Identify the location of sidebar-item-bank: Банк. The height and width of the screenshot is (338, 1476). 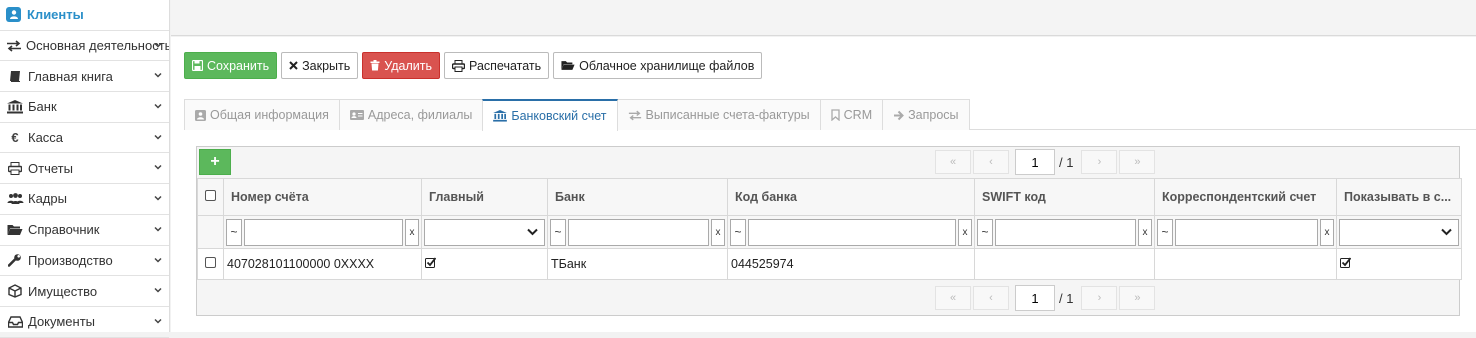
(84, 107).